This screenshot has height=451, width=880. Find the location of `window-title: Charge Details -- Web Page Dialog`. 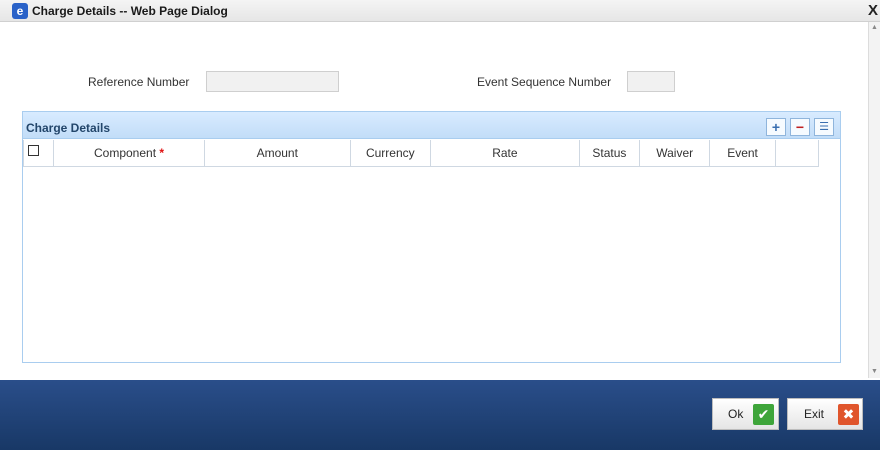

window-title: Charge Details -- Web Page Dialog is located at coordinates (130, 11).